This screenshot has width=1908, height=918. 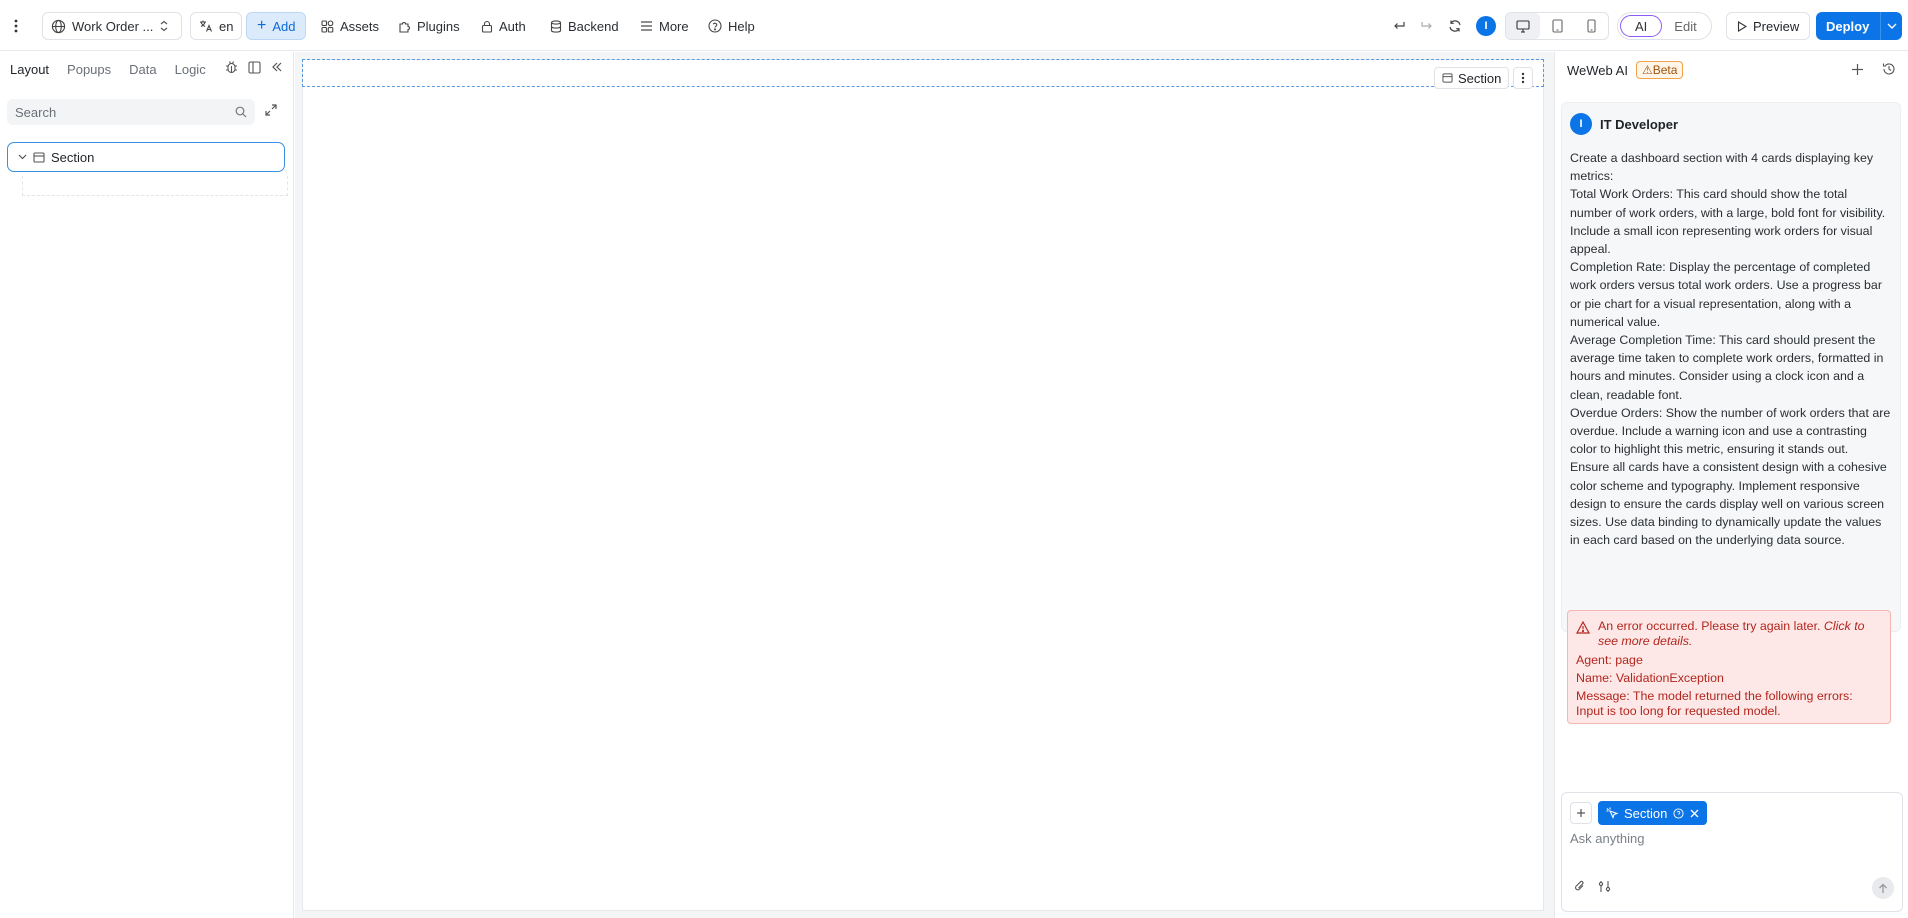 What do you see at coordinates (277, 67) in the screenshot?
I see `collapse-left-icon` at bounding box center [277, 67].